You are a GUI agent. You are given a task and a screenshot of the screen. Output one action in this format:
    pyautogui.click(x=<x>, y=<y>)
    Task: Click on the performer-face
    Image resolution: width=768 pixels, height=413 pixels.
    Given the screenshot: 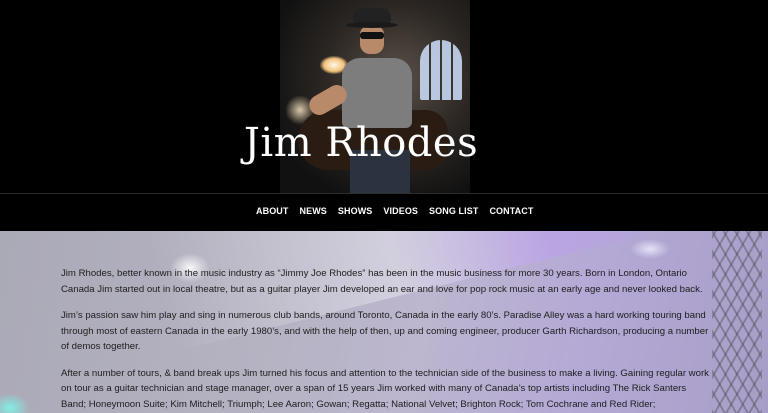 What is the action you would take?
    pyautogui.click(x=372, y=40)
    